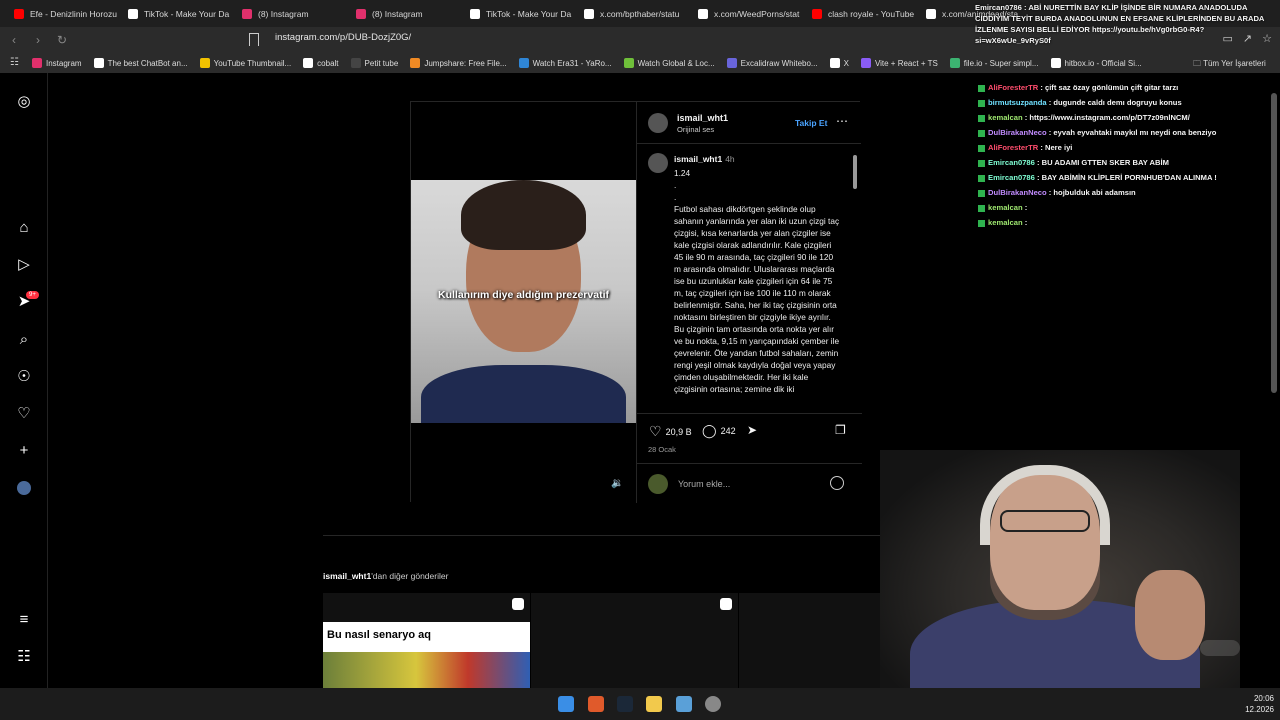 Image resolution: width=1280 pixels, height=720 pixels. What do you see at coordinates (713, 704) in the screenshot?
I see `obs-icon` at bounding box center [713, 704].